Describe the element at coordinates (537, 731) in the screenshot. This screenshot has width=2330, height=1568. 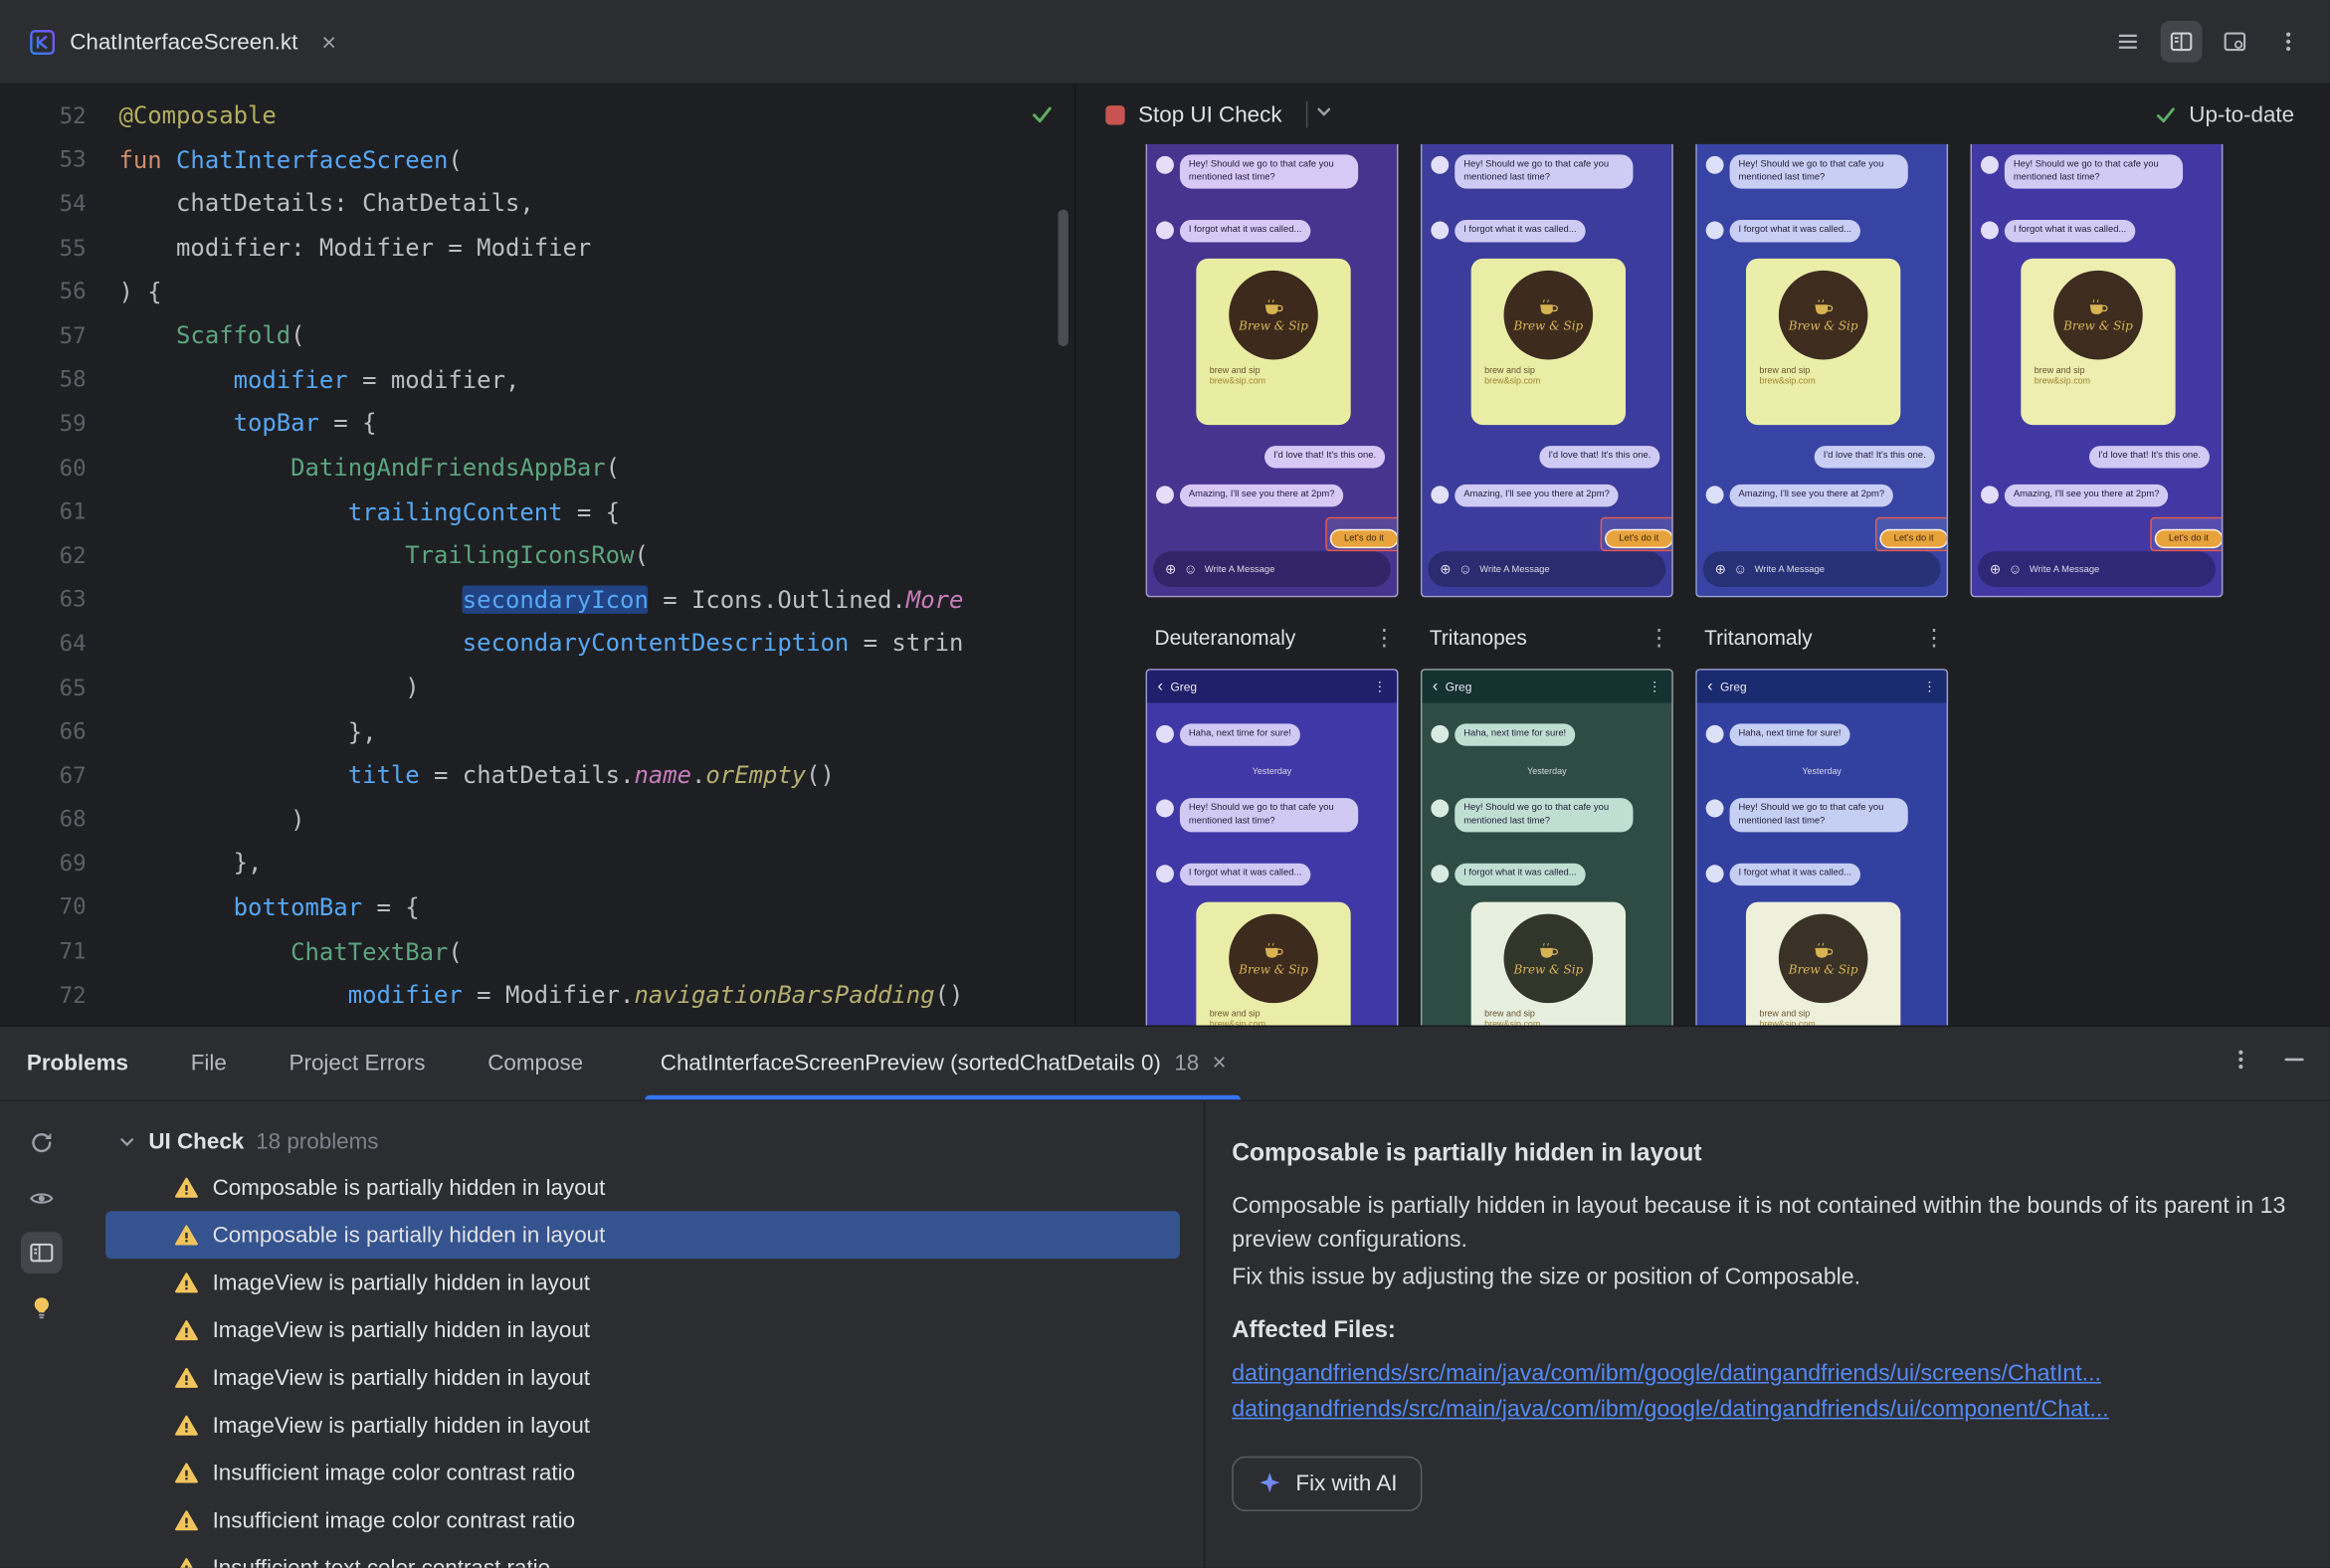
I see `code-line: 66 },` at that location.